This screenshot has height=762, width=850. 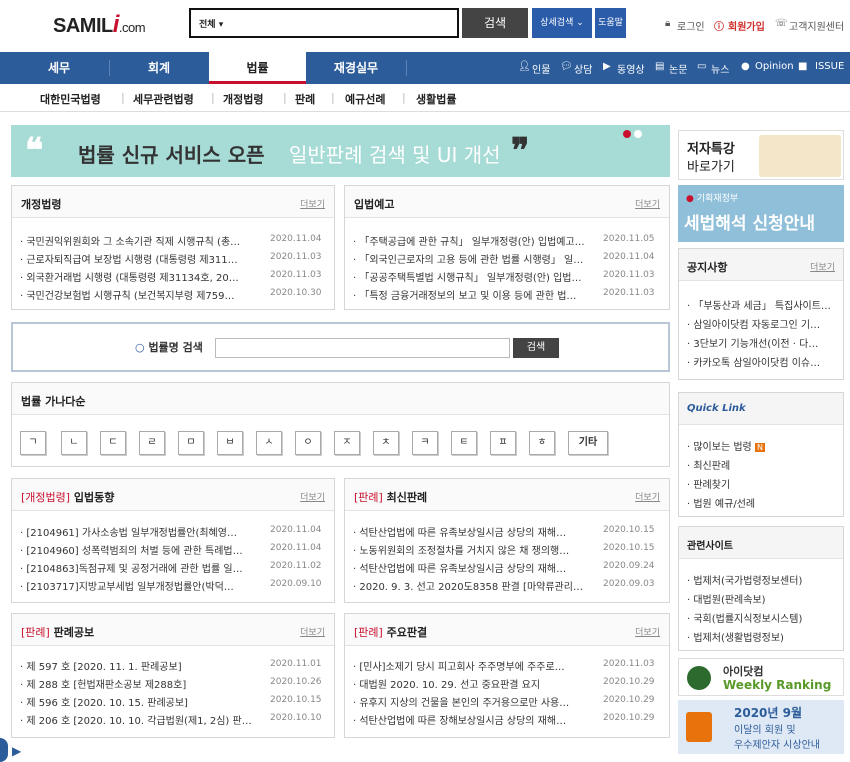 I want to click on alpha-key: ㅊ, so click(x=386, y=443).